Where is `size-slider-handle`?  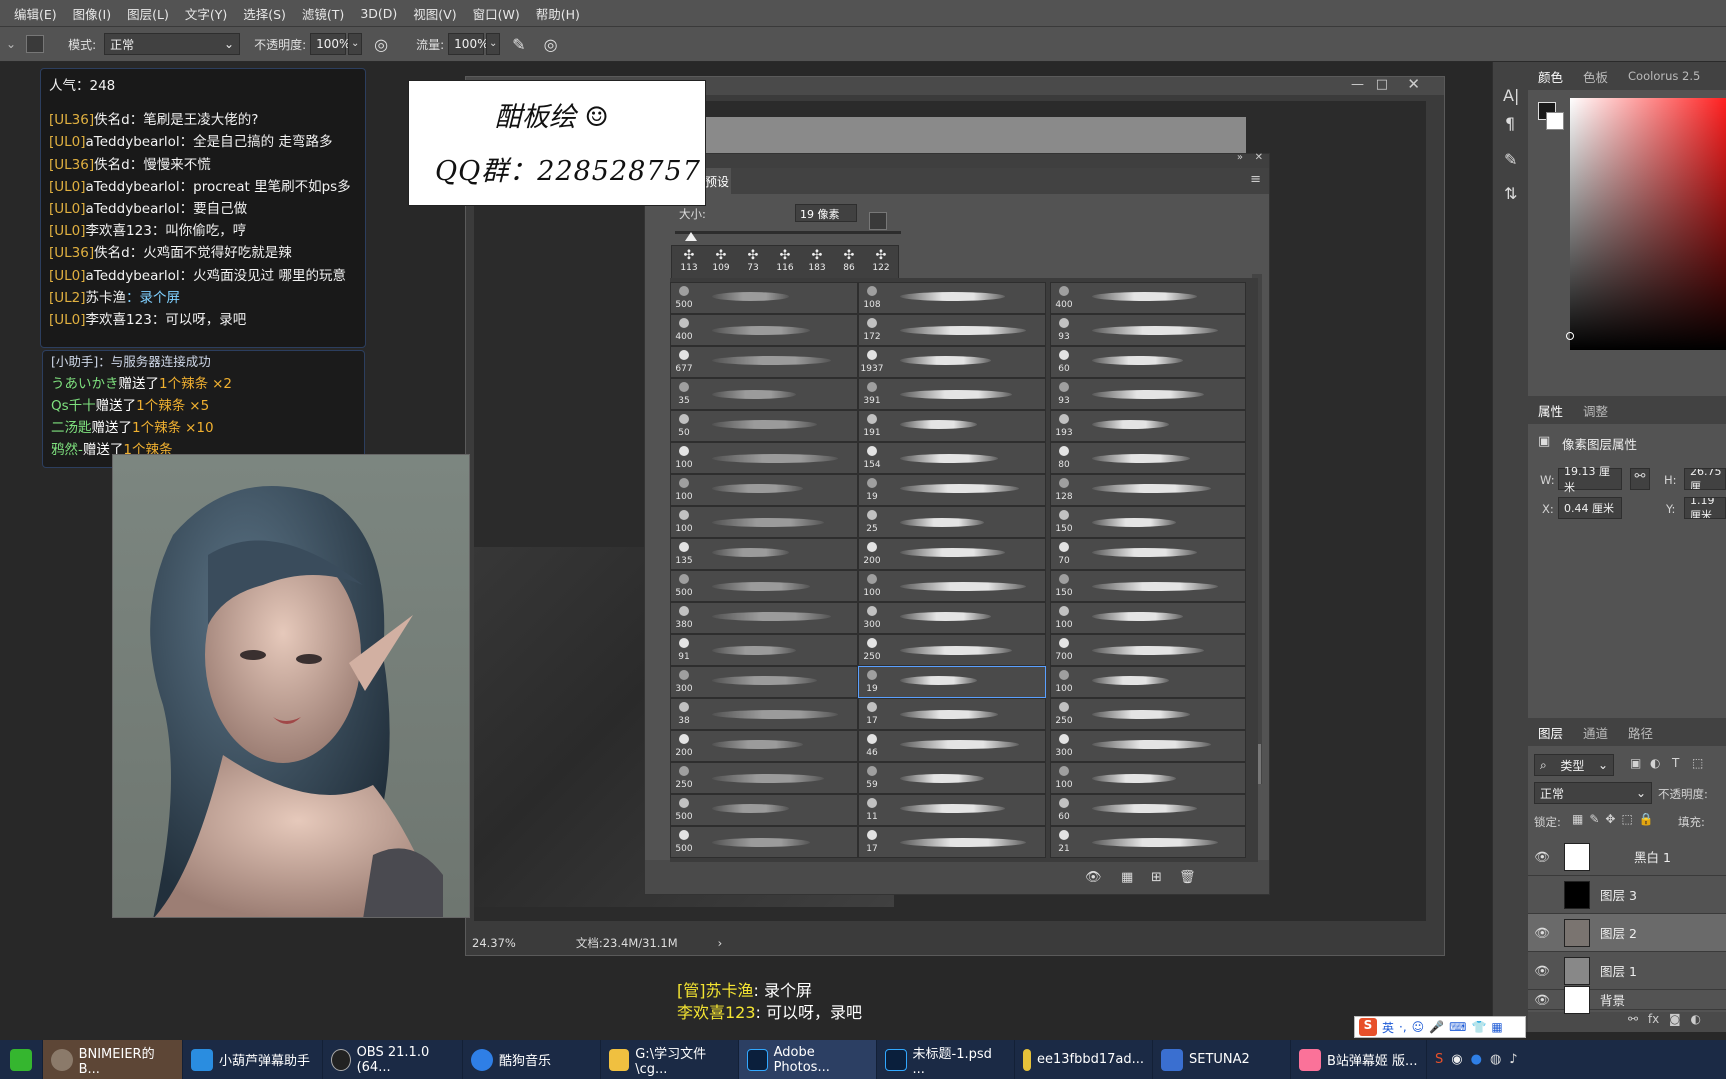 size-slider-handle is located at coordinates (691, 236).